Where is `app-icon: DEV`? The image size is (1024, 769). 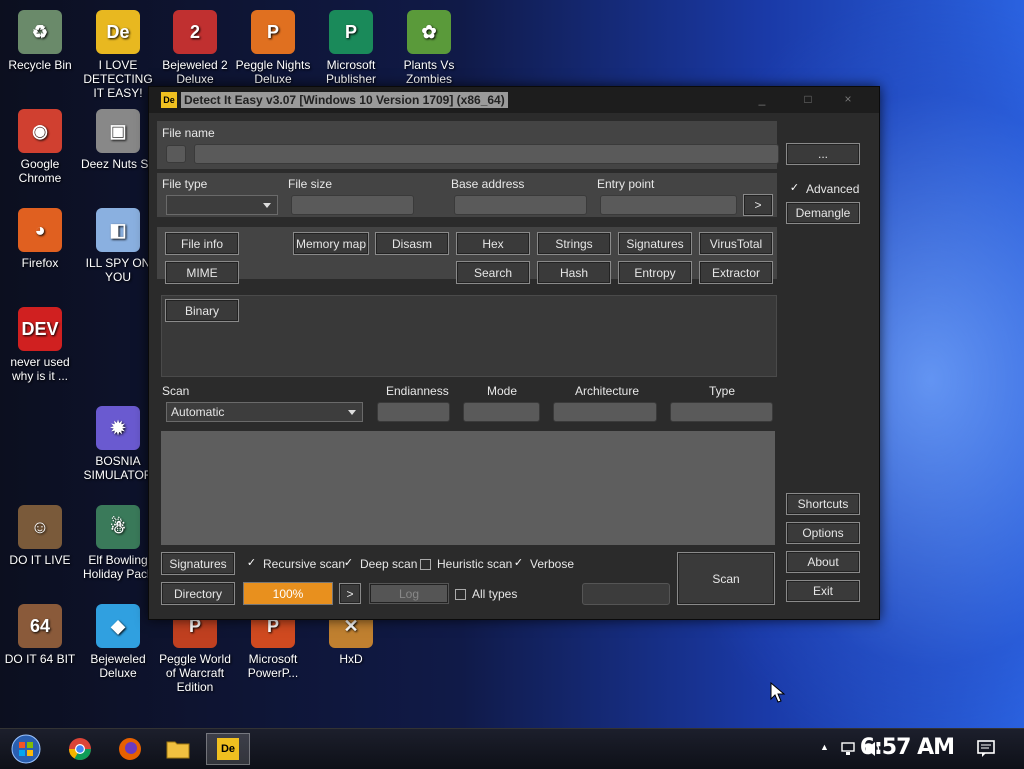
app-icon: DEV is located at coordinates (40, 329).